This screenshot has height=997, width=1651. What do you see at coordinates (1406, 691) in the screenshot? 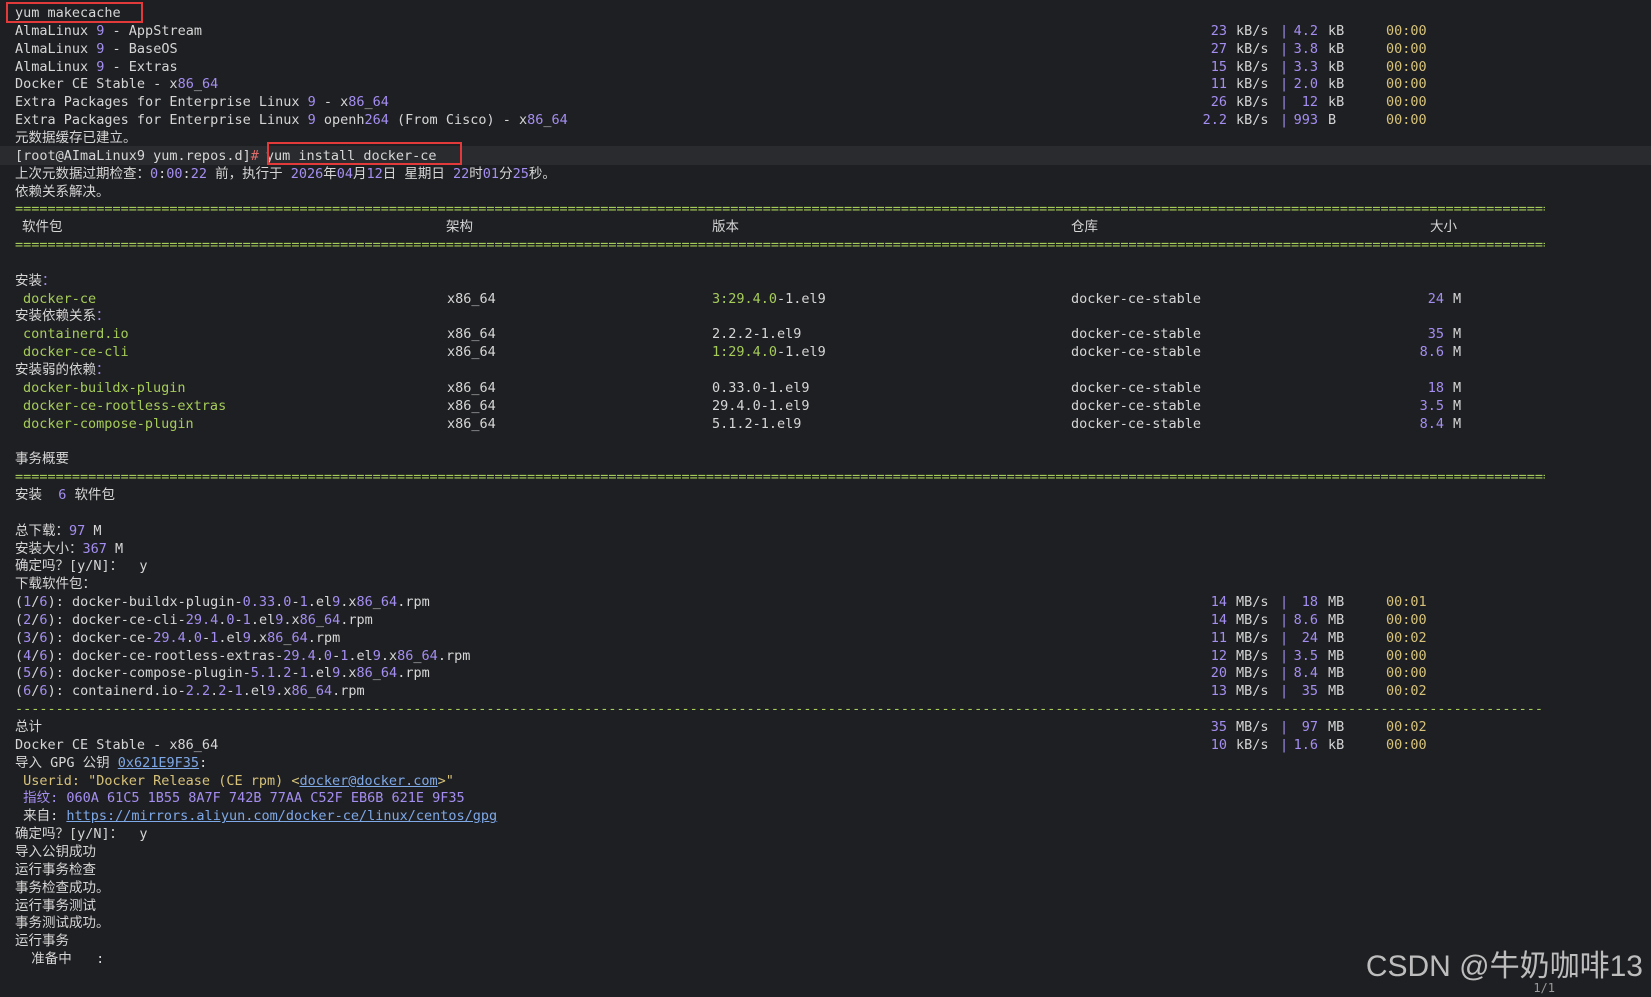
I see `dl-5-time: 00:02` at bounding box center [1406, 691].